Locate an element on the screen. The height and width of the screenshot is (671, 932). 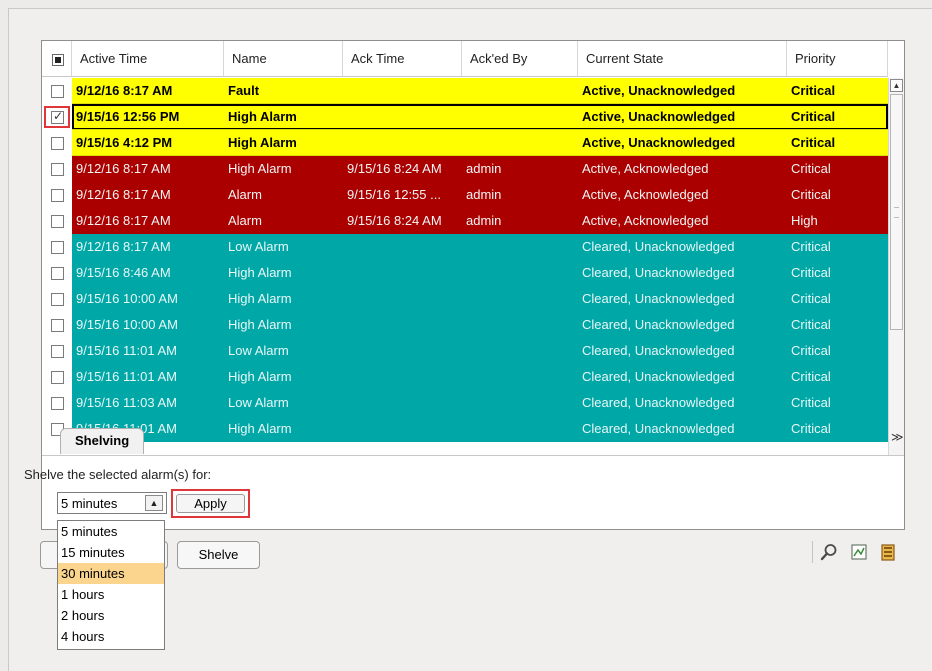
cell-current-state: Active, Unacknowledged is located at coordinates (682, 91).